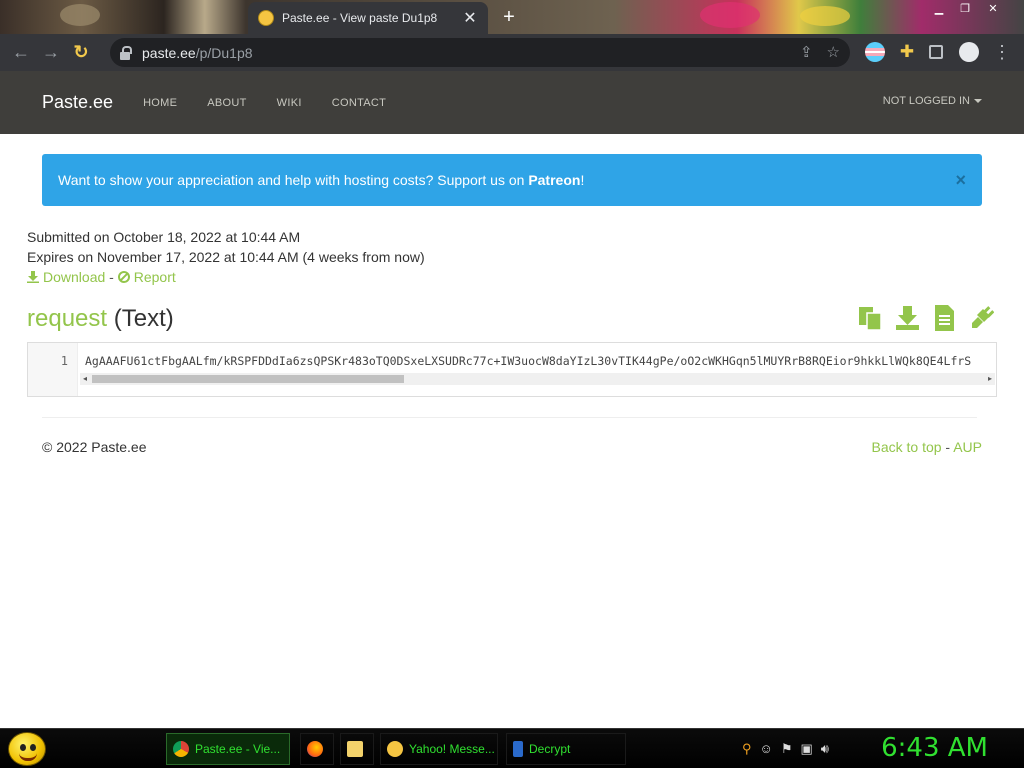 The image size is (1024, 768). I want to click on side-panel-icon, so click(936, 52).